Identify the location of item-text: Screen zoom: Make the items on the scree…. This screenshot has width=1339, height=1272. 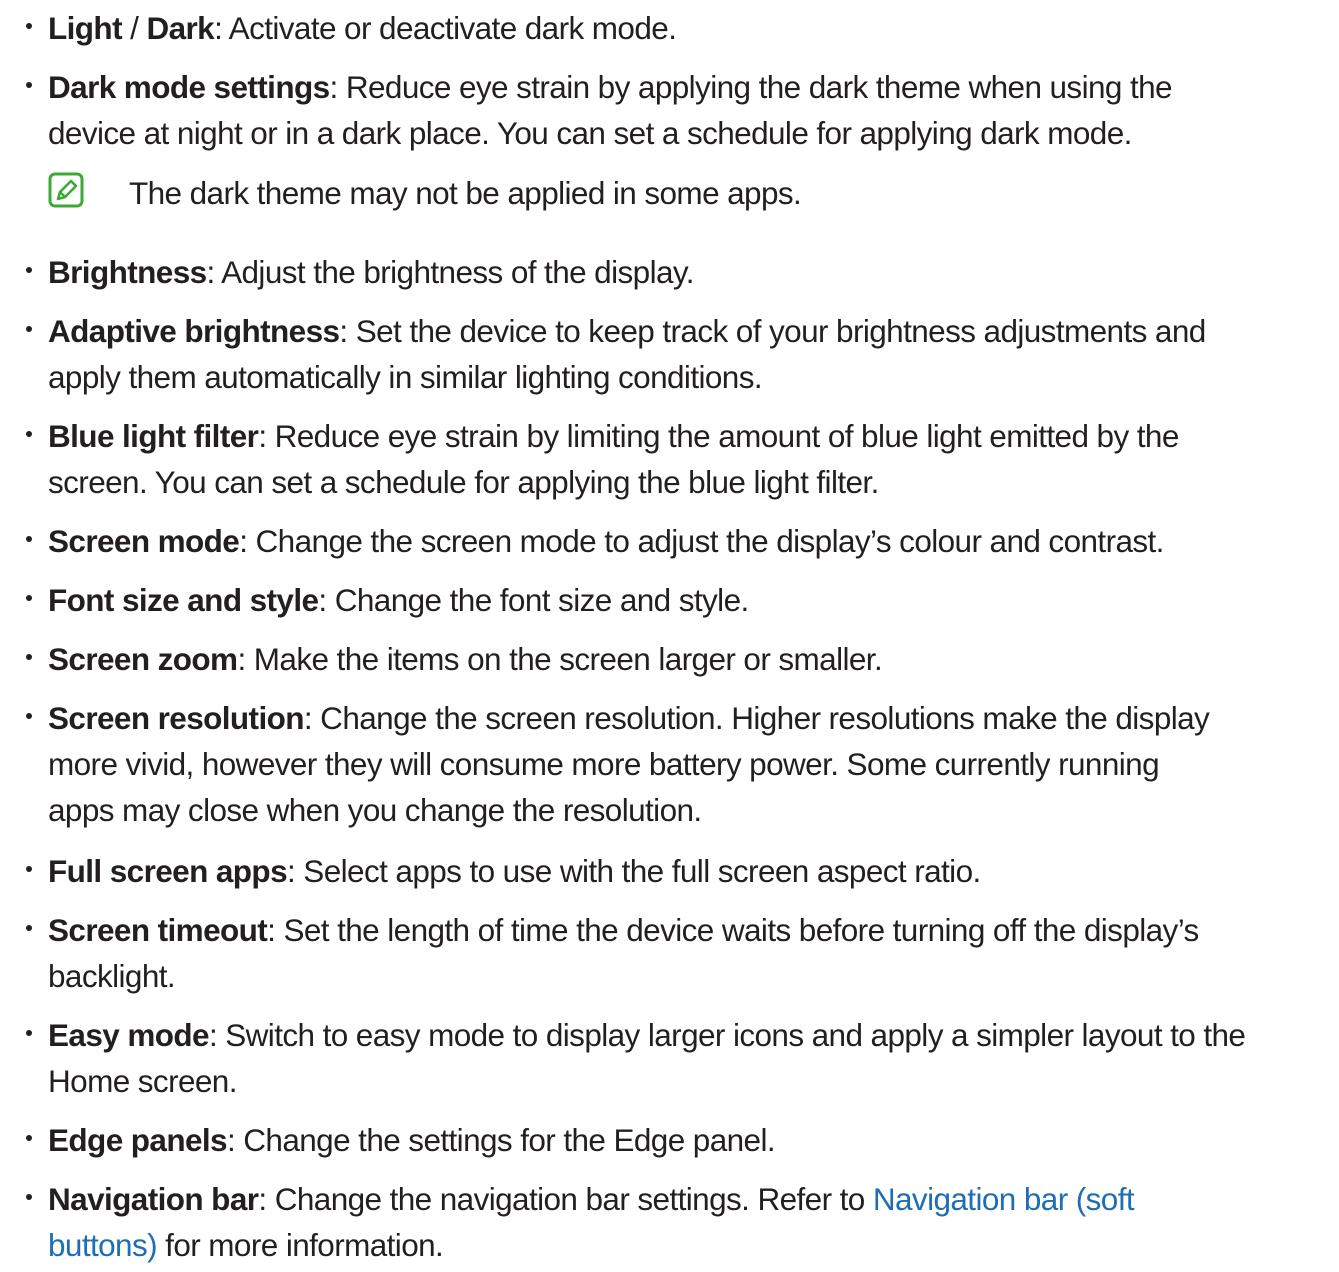
(690, 659).